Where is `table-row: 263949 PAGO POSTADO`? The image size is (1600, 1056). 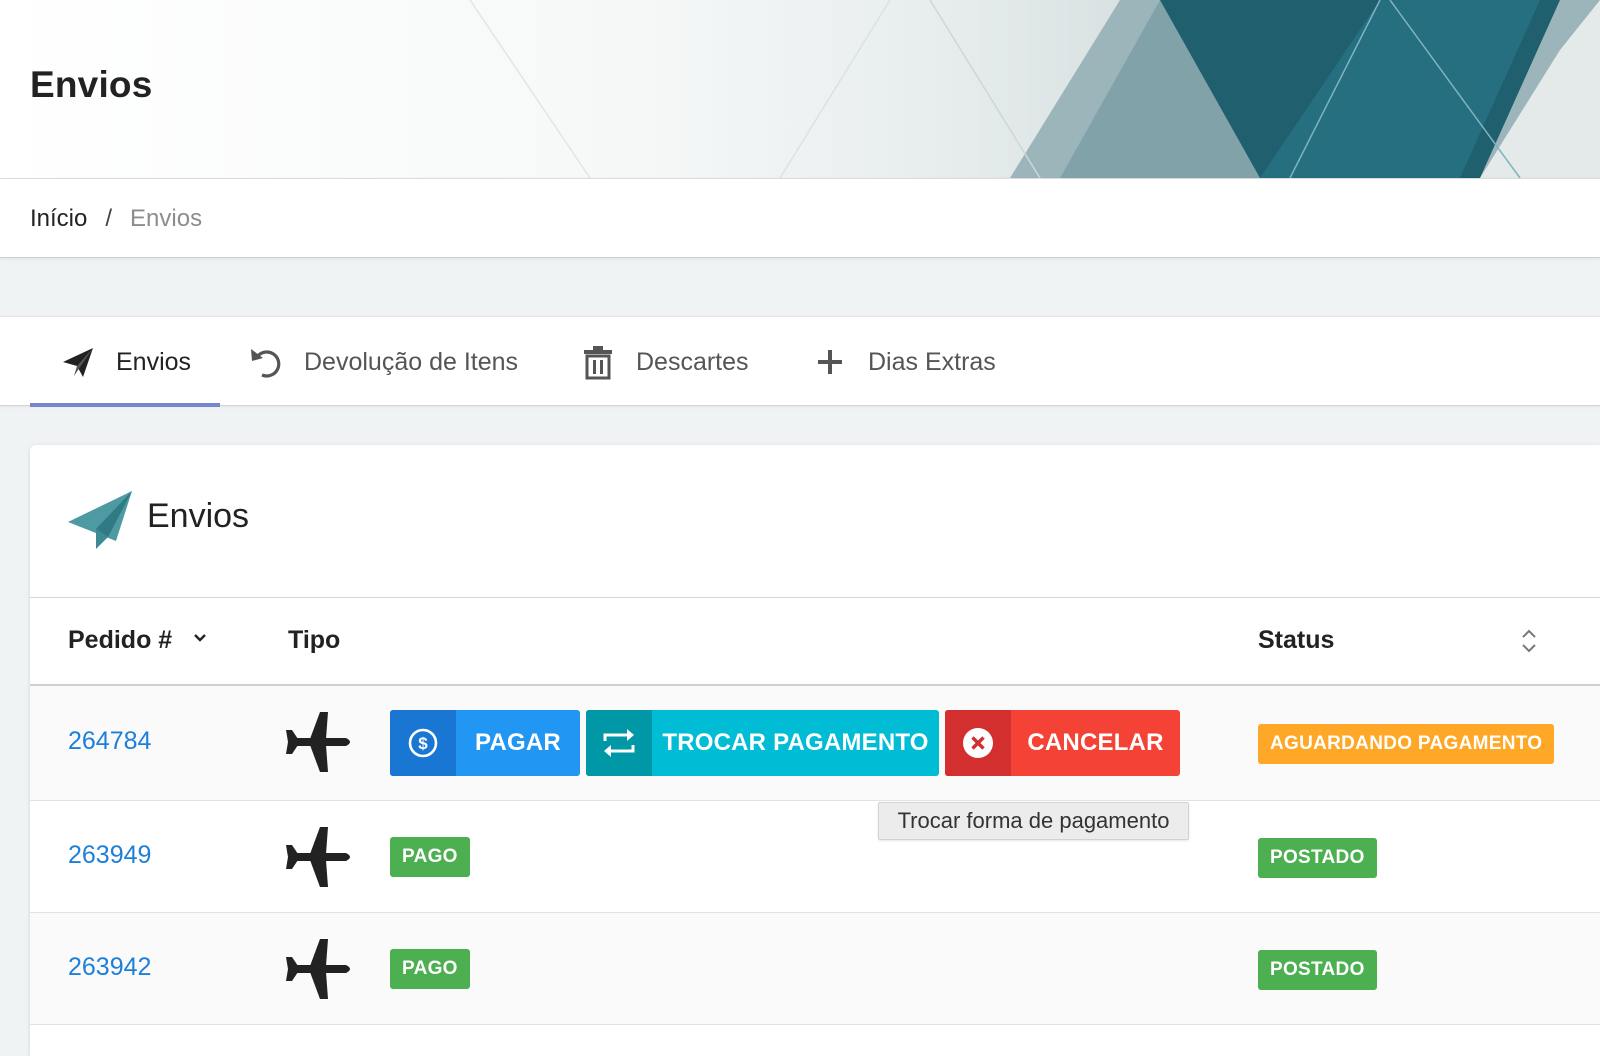 table-row: 263949 PAGO POSTADO is located at coordinates (815, 857).